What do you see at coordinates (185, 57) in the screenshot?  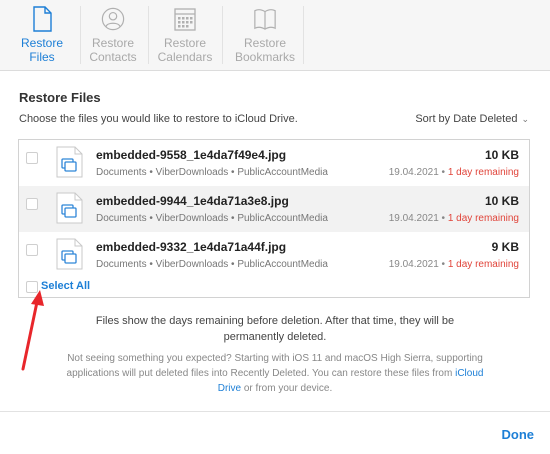 I see `tab-label-line2: Calendars` at bounding box center [185, 57].